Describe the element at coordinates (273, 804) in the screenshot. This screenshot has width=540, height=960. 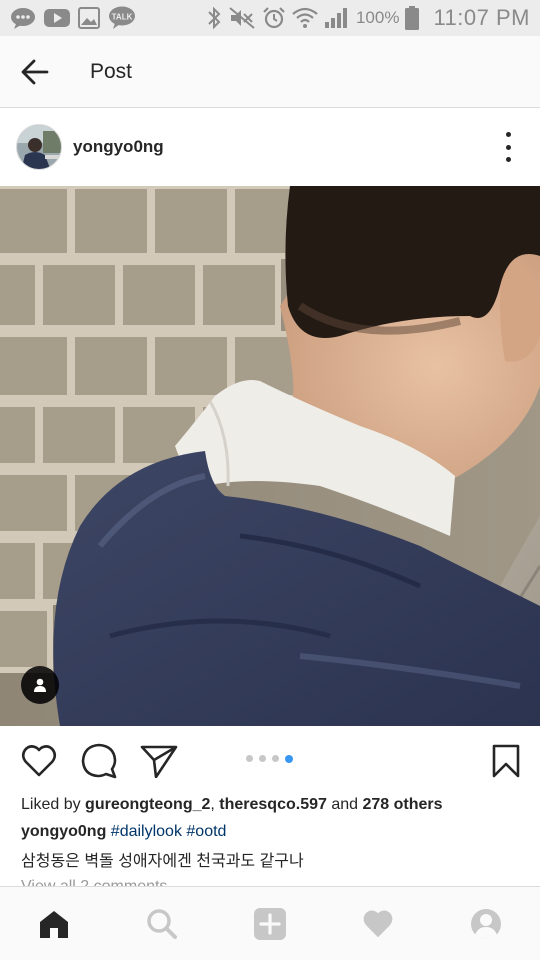
I see `liker-username-2: theresqco.597` at that location.